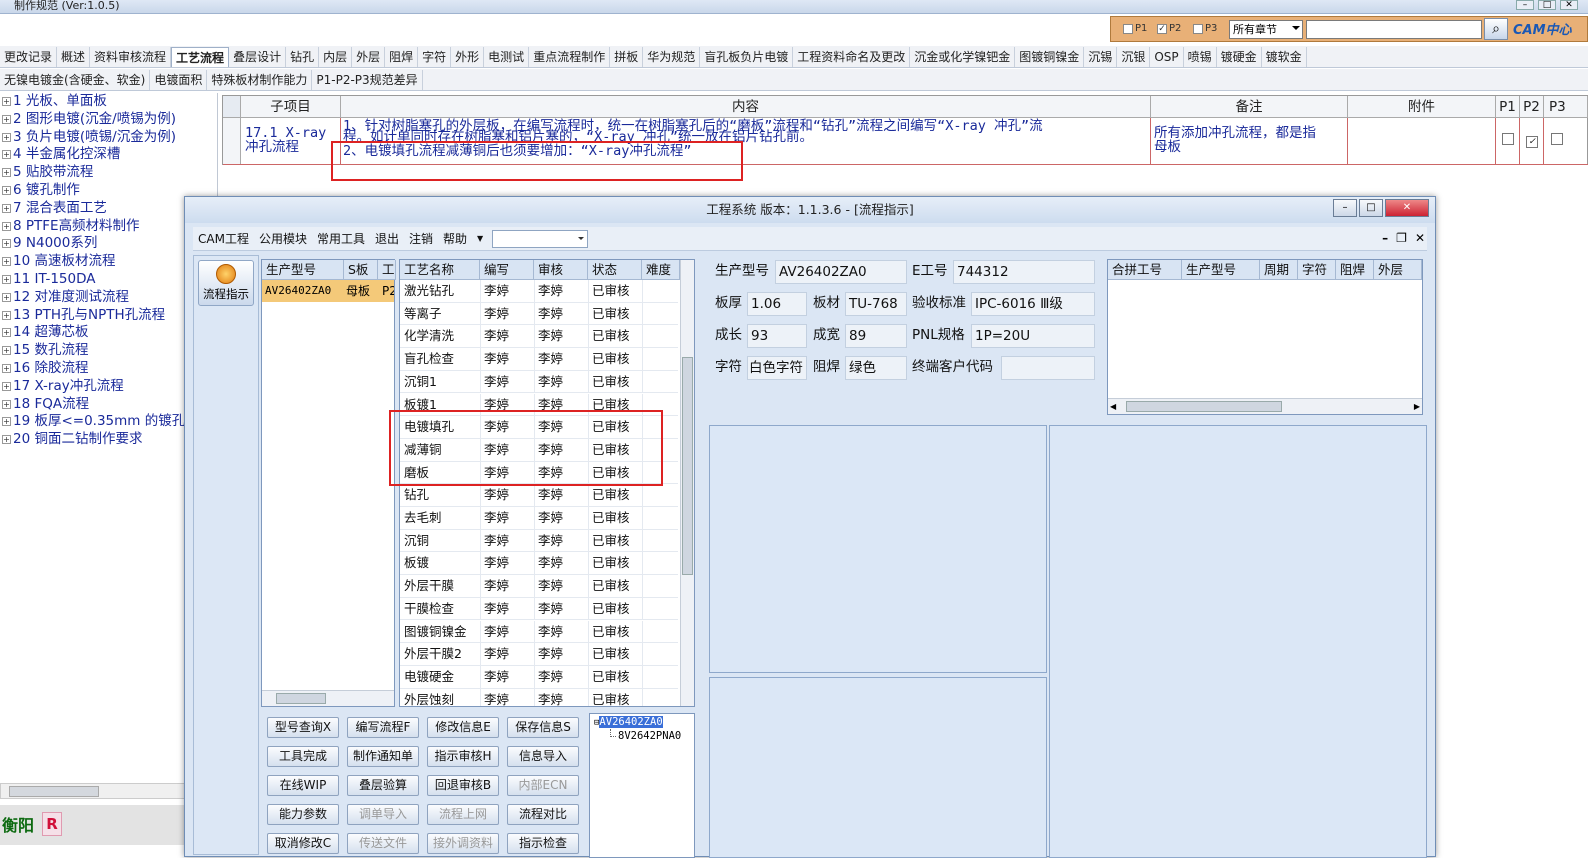 This screenshot has height=858, width=1588. Describe the element at coordinates (75, 79) in the screenshot. I see `subtab-0: 无镍电镀金(含硬金、软金)` at that location.